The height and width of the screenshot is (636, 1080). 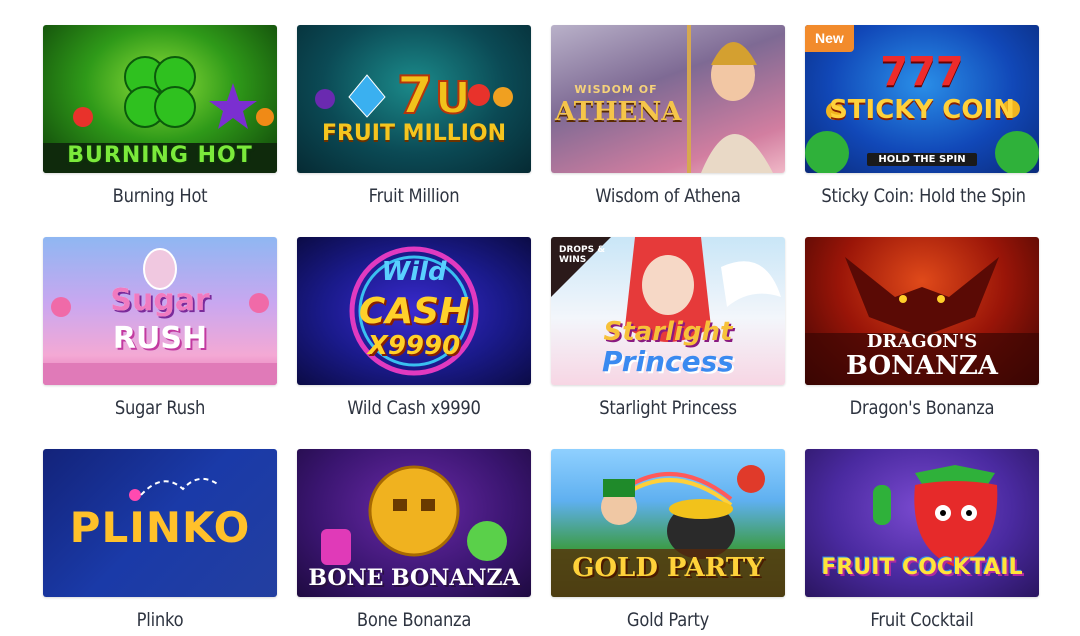 I want to click on game-logo-subtext: WISDOM OF, so click(x=616, y=89).